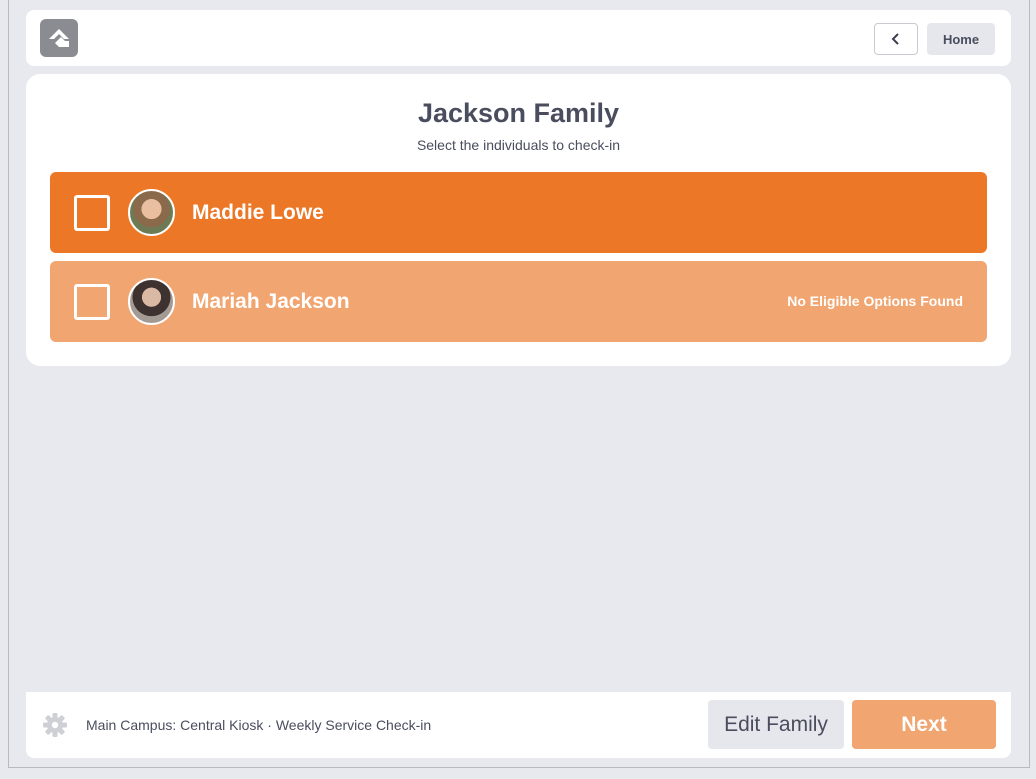 This screenshot has width=1036, height=779. Describe the element at coordinates (271, 301) in the screenshot. I see `person-name: Mariah Jackson` at that location.